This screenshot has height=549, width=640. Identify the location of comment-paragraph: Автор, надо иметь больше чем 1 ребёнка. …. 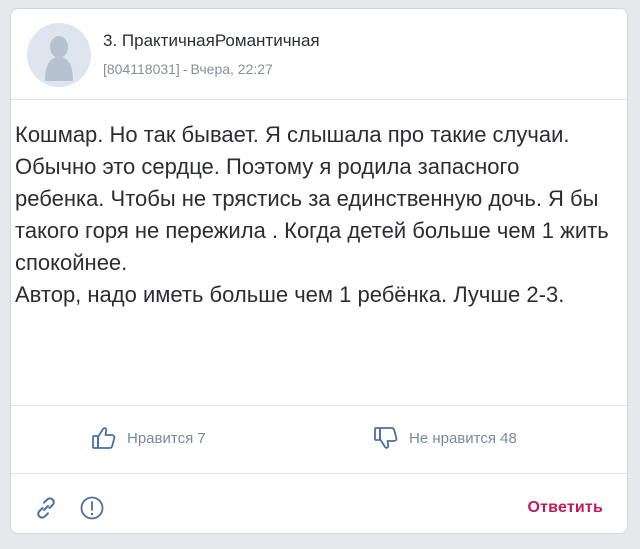
(290, 294).